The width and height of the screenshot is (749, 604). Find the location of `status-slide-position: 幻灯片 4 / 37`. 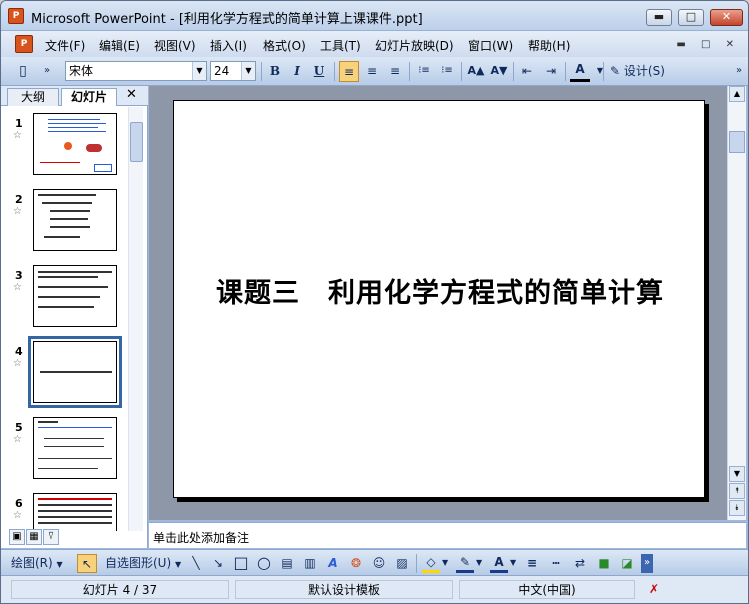

status-slide-position: 幻灯片 4 / 37 is located at coordinates (120, 589).